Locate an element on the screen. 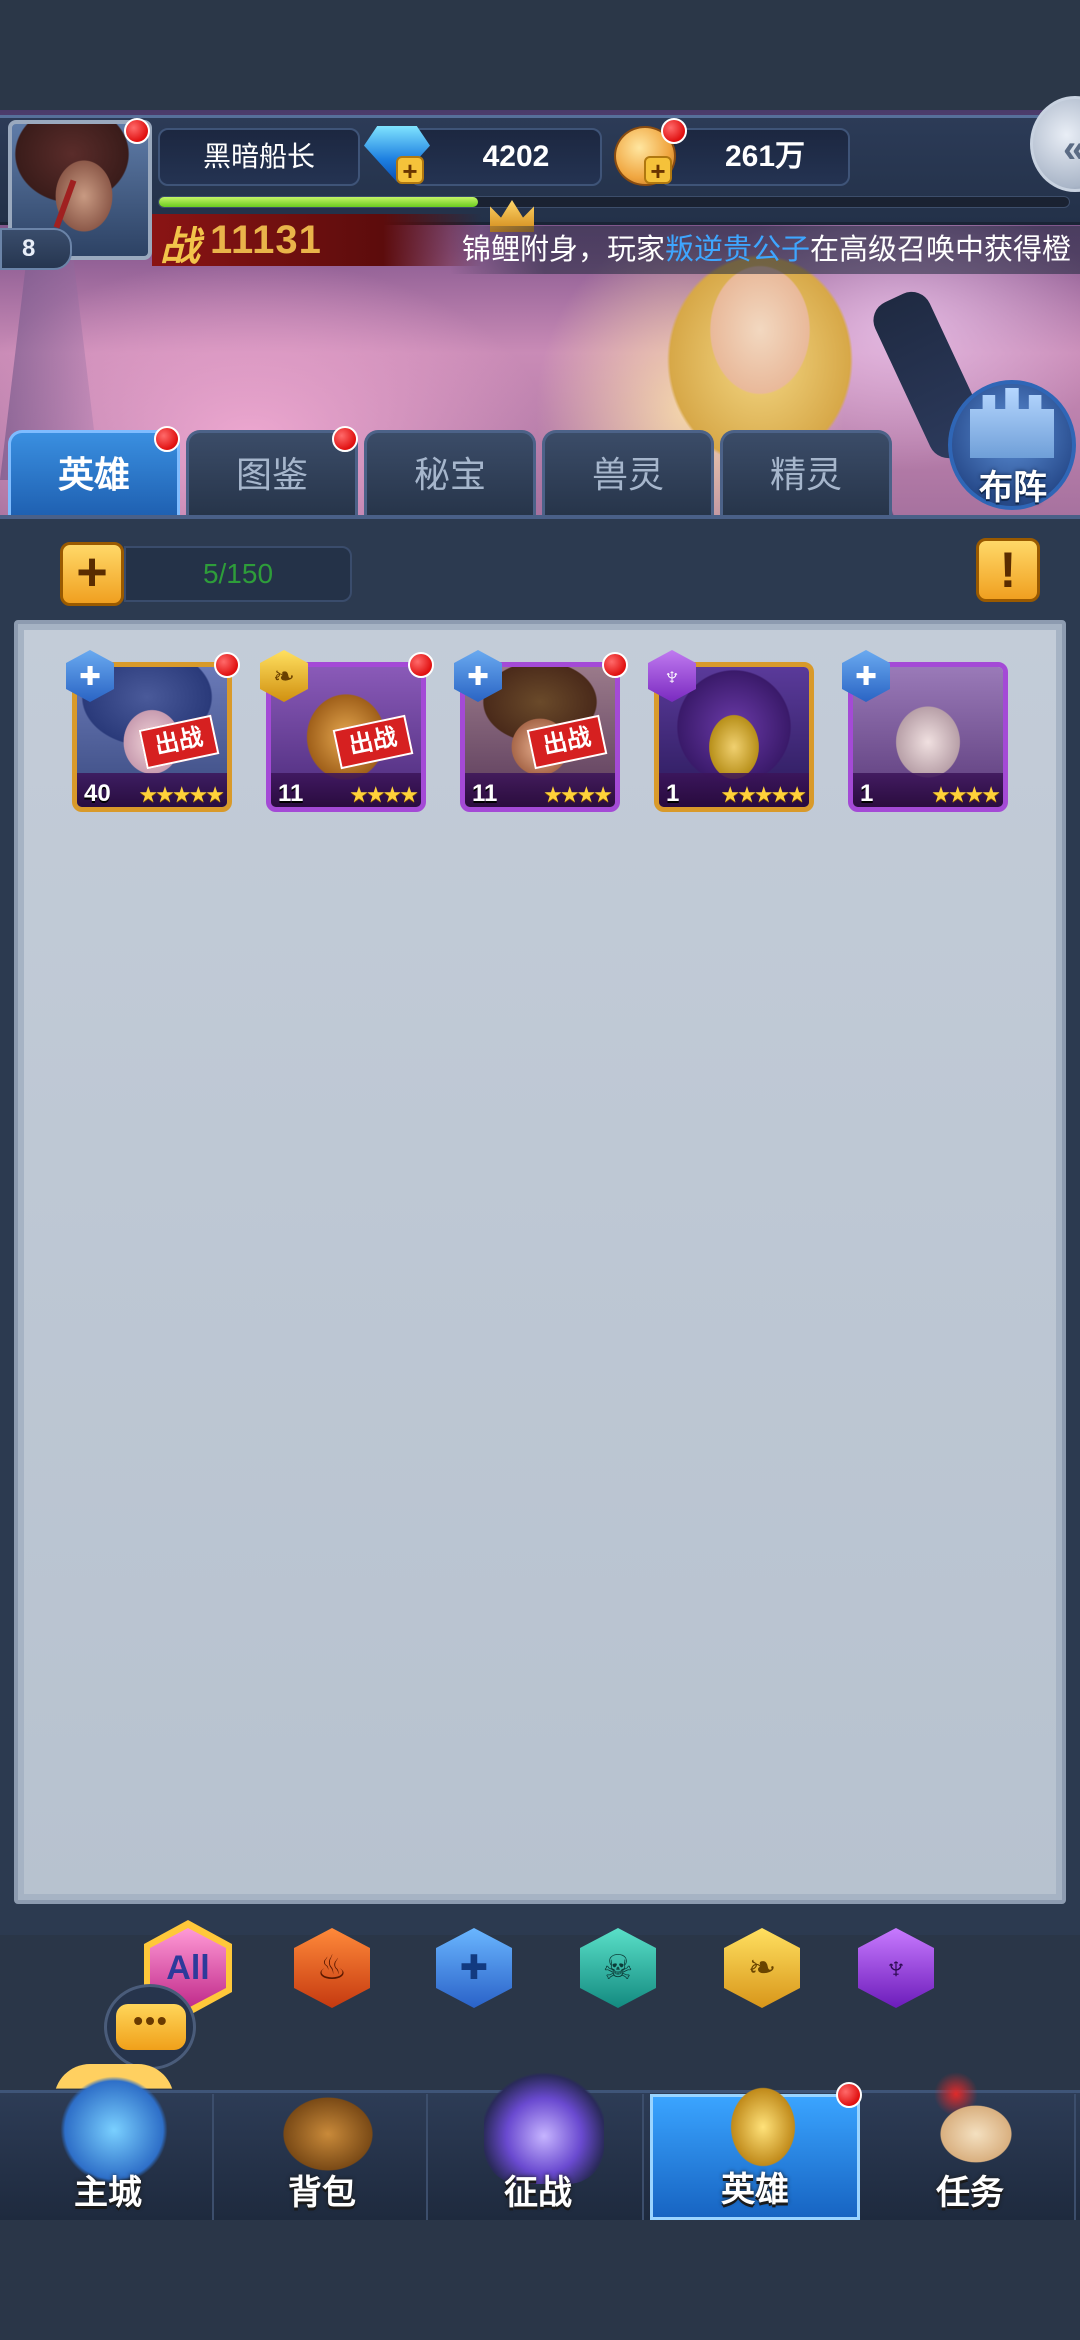 The height and width of the screenshot is (2340, 1080). experience-bar is located at coordinates (614, 202).